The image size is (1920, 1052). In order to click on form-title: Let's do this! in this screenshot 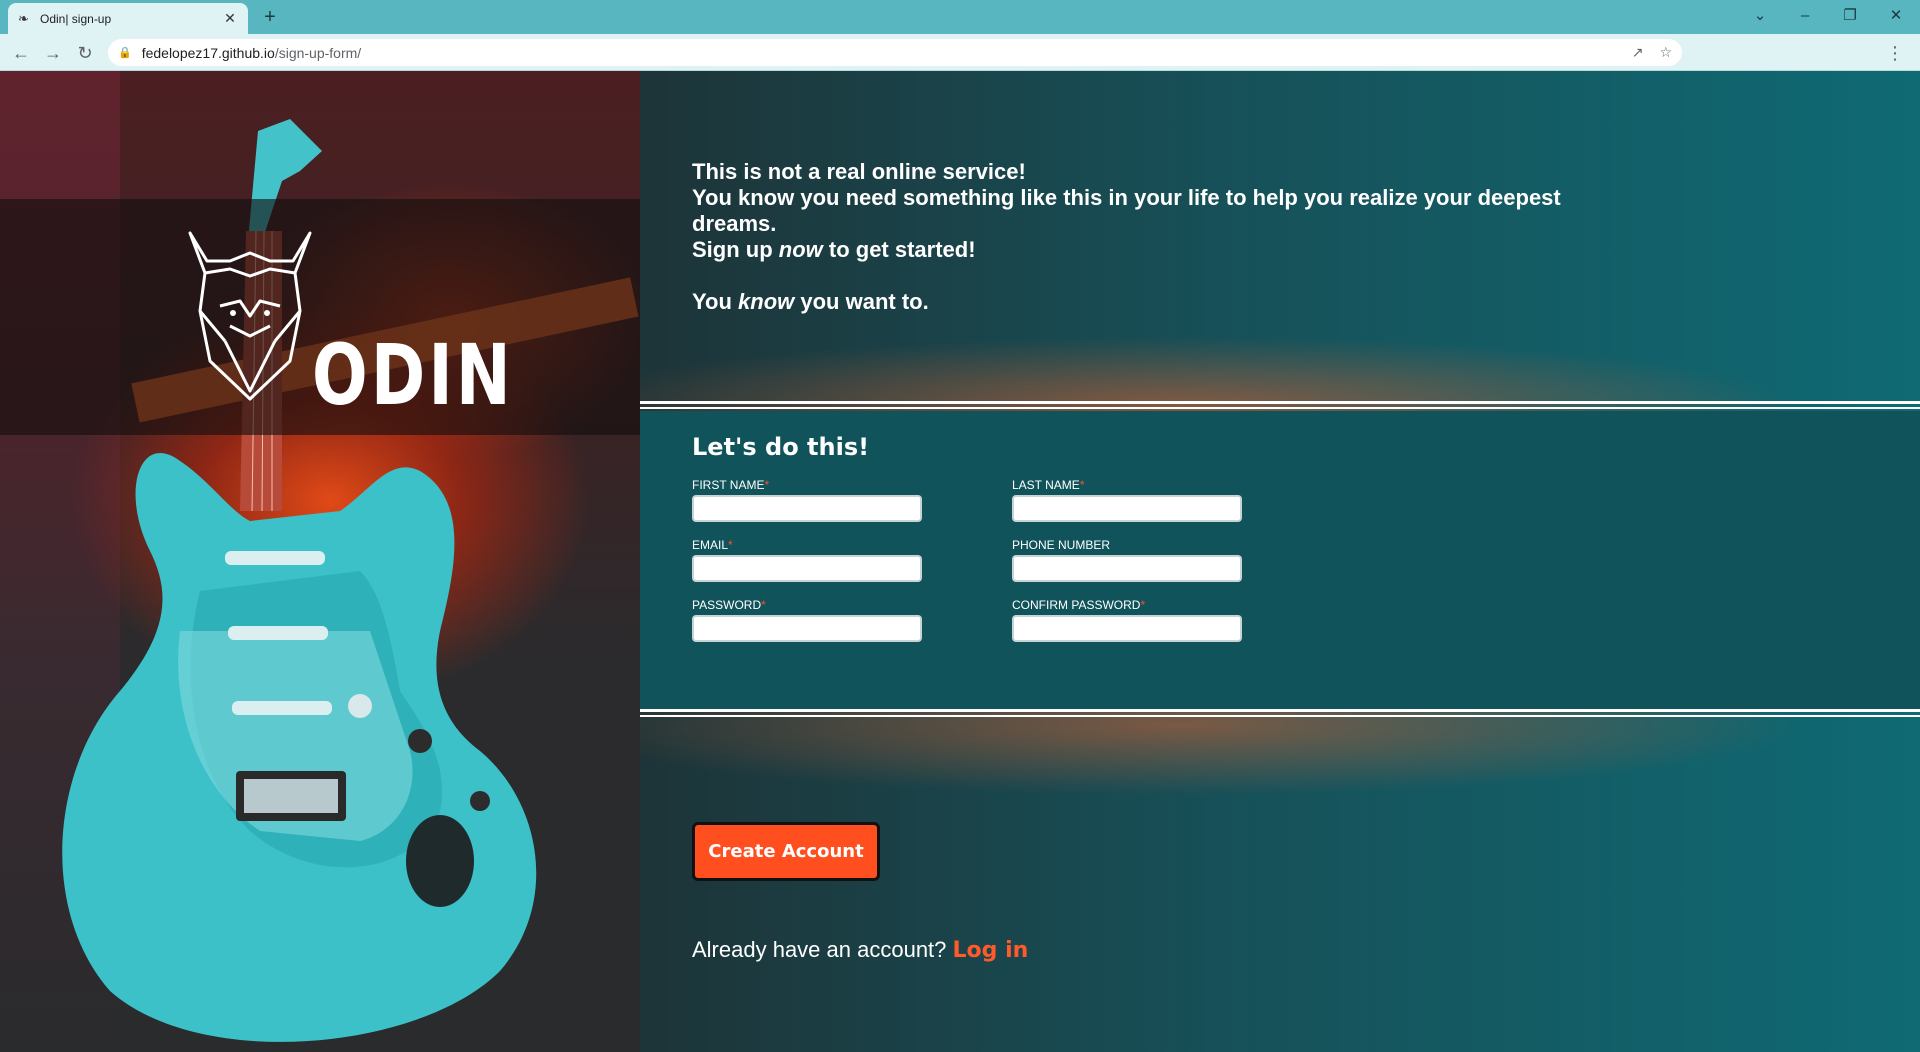, I will do `click(781, 447)`.